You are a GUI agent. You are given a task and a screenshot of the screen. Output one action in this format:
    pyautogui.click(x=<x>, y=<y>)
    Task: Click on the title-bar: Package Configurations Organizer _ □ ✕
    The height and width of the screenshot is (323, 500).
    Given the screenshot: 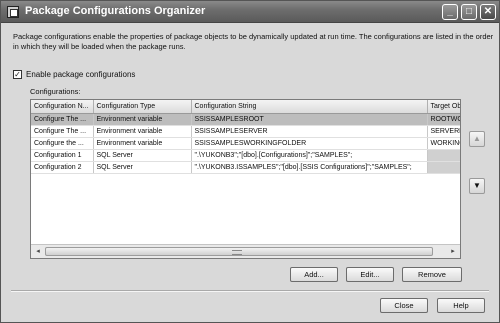 What is the action you would take?
    pyautogui.click(x=250, y=12)
    